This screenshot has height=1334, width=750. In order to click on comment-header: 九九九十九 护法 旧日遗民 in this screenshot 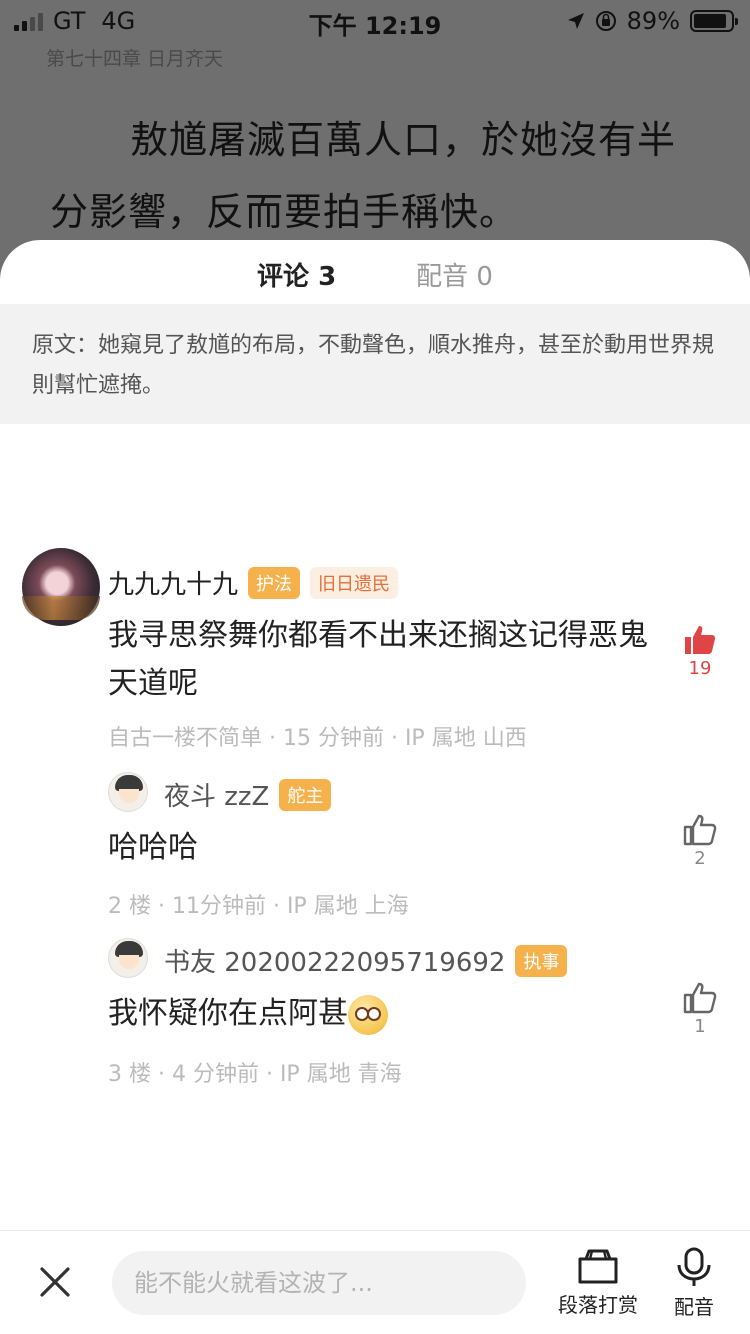, I will do `click(253, 582)`.